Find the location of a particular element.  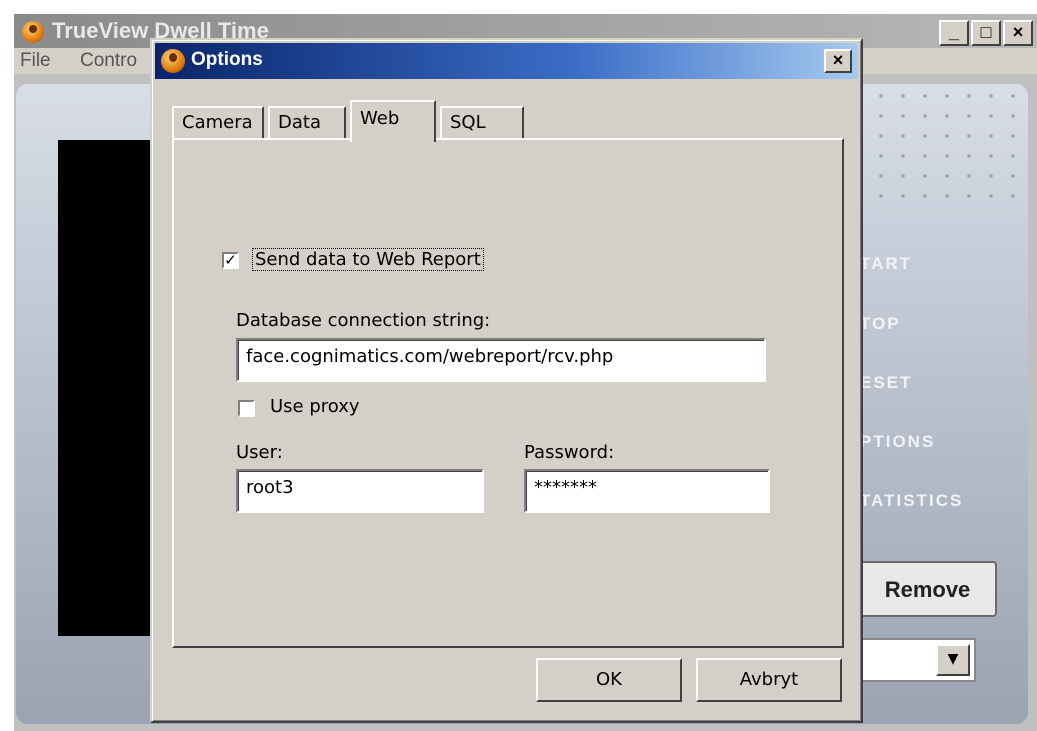

side-reset-button: ESET is located at coordinates (886, 383).